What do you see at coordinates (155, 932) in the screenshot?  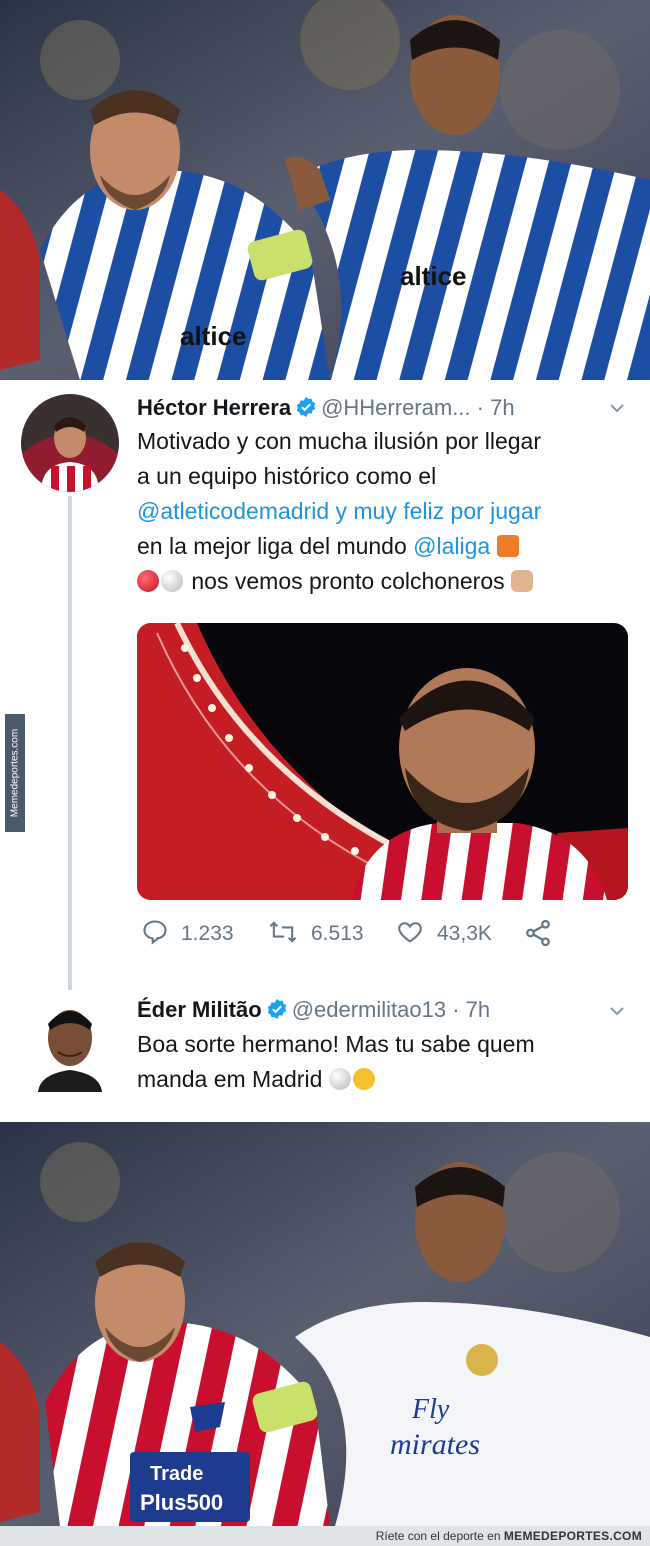 I see `reply-icon` at bounding box center [155, 932].